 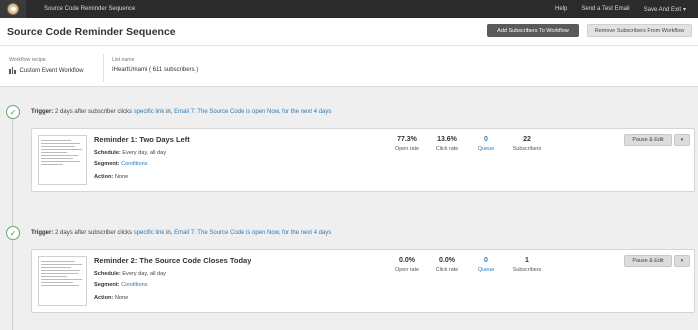 I want to click on stat-value: 77.3%, so click(x=407, y=139).